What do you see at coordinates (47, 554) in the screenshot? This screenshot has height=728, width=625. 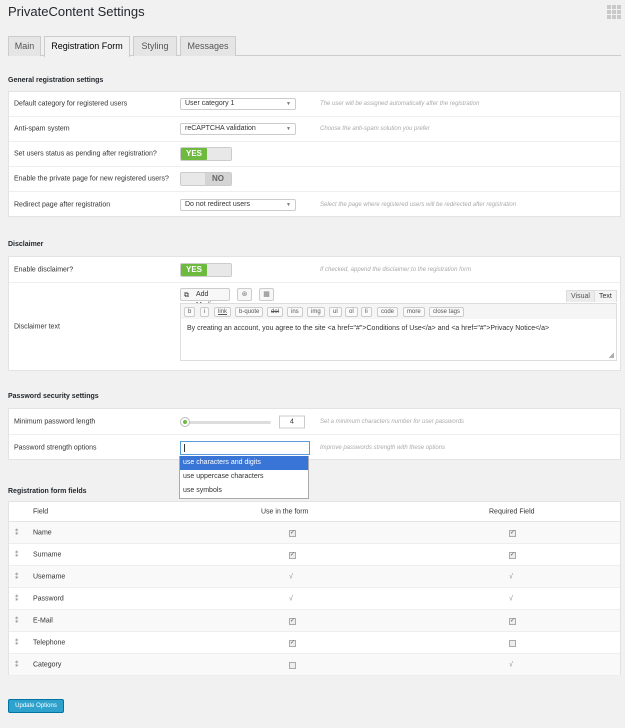 I see `field-name: Surname` at bounding box center [47, 554].